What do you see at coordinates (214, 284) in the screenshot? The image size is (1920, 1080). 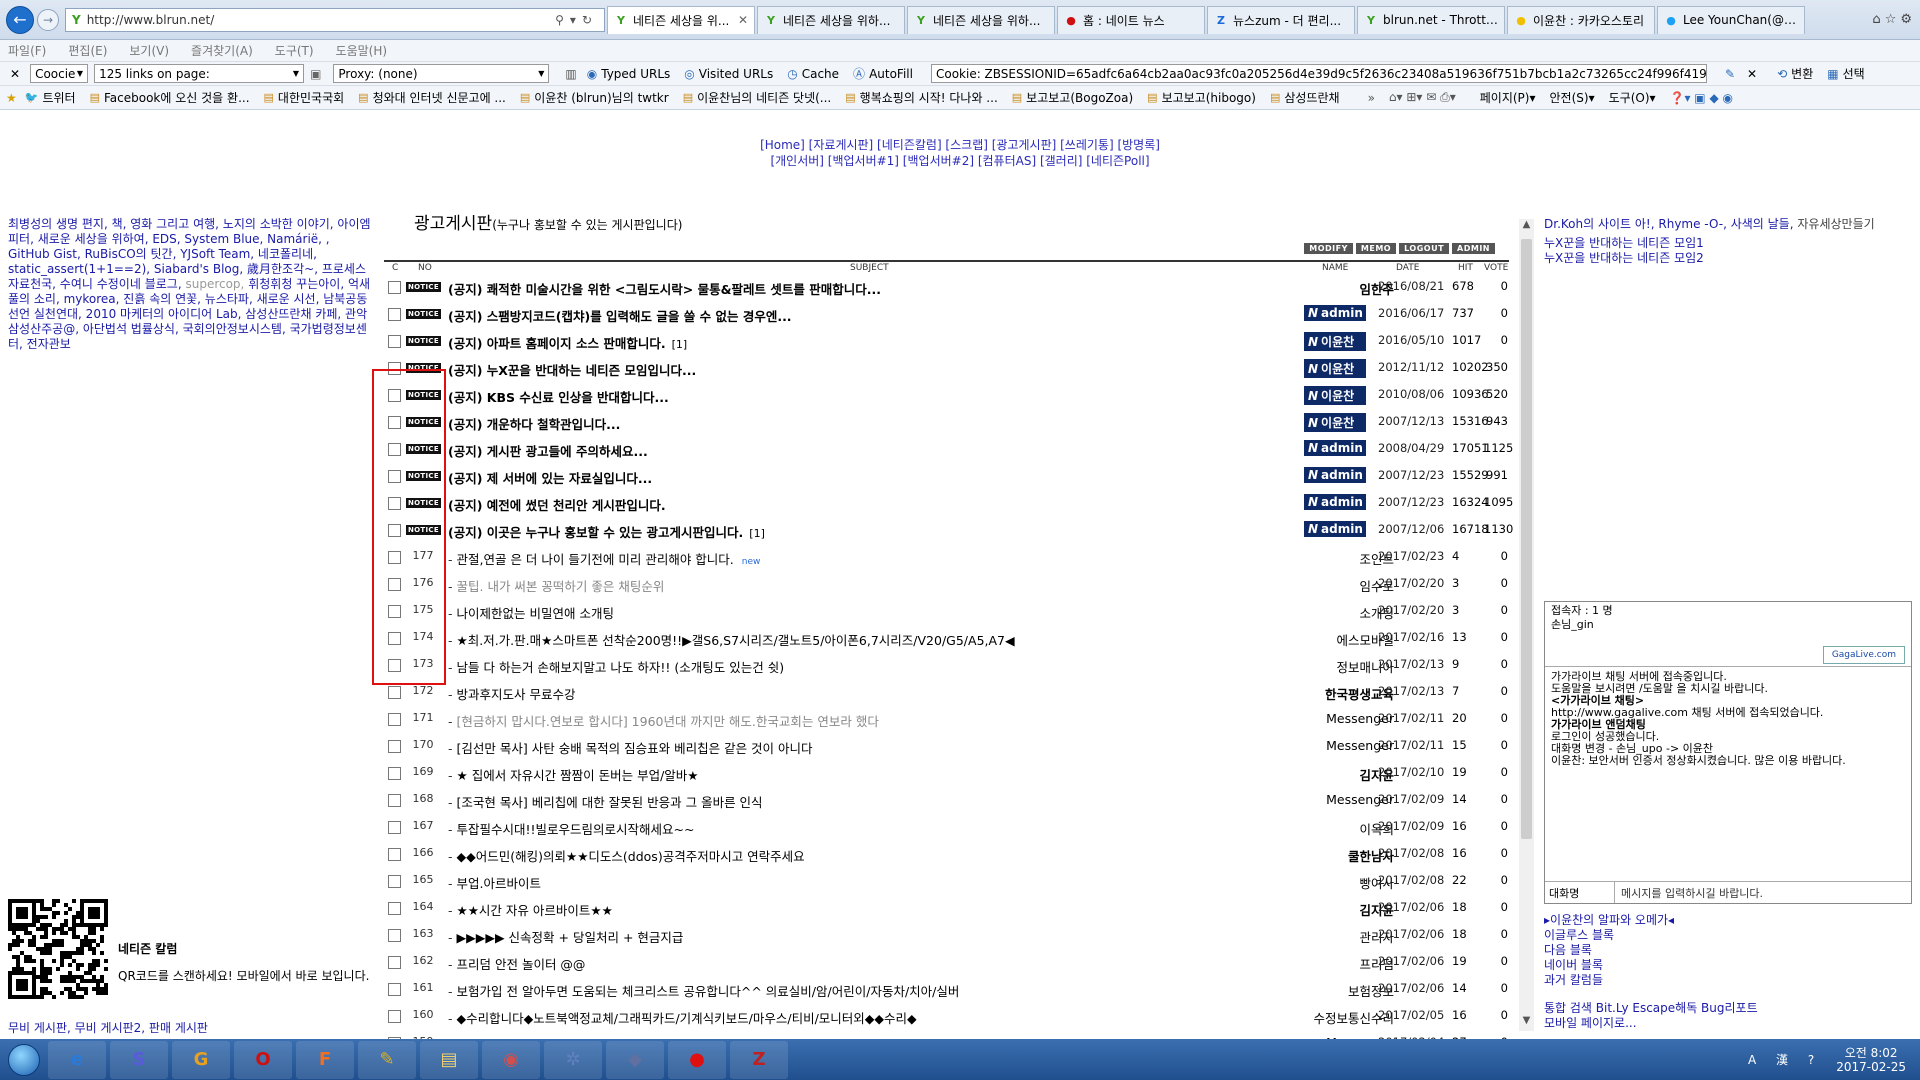 I see `blogroll-gray-link: supercop,` at bounding box center [214, 284].